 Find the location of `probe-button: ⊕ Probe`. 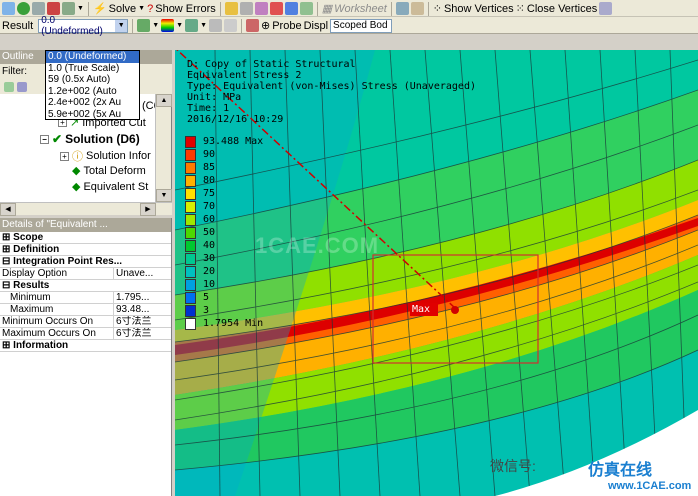

probe-button: ⊕ Probe is located at coordinates (281, 26).